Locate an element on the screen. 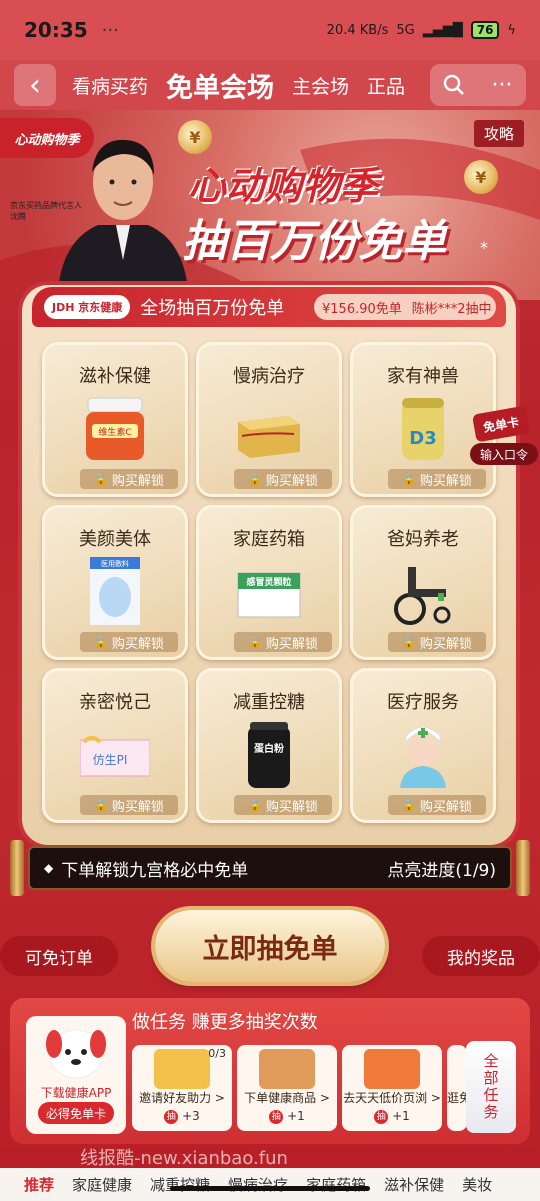 The image size is (540, 1201). category-tab: 慢病治疗 is located at coordinates (258, 1184).